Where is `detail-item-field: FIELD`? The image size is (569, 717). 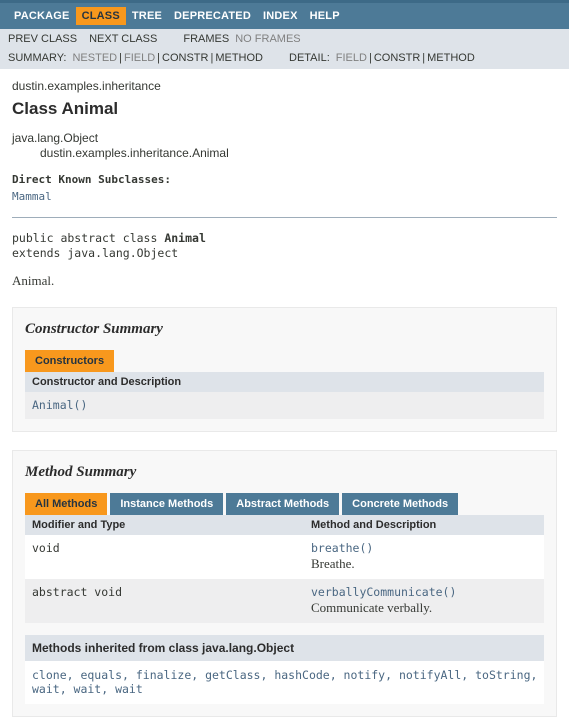 detail-item-field: FIELD is located at coordinates (351, 57).